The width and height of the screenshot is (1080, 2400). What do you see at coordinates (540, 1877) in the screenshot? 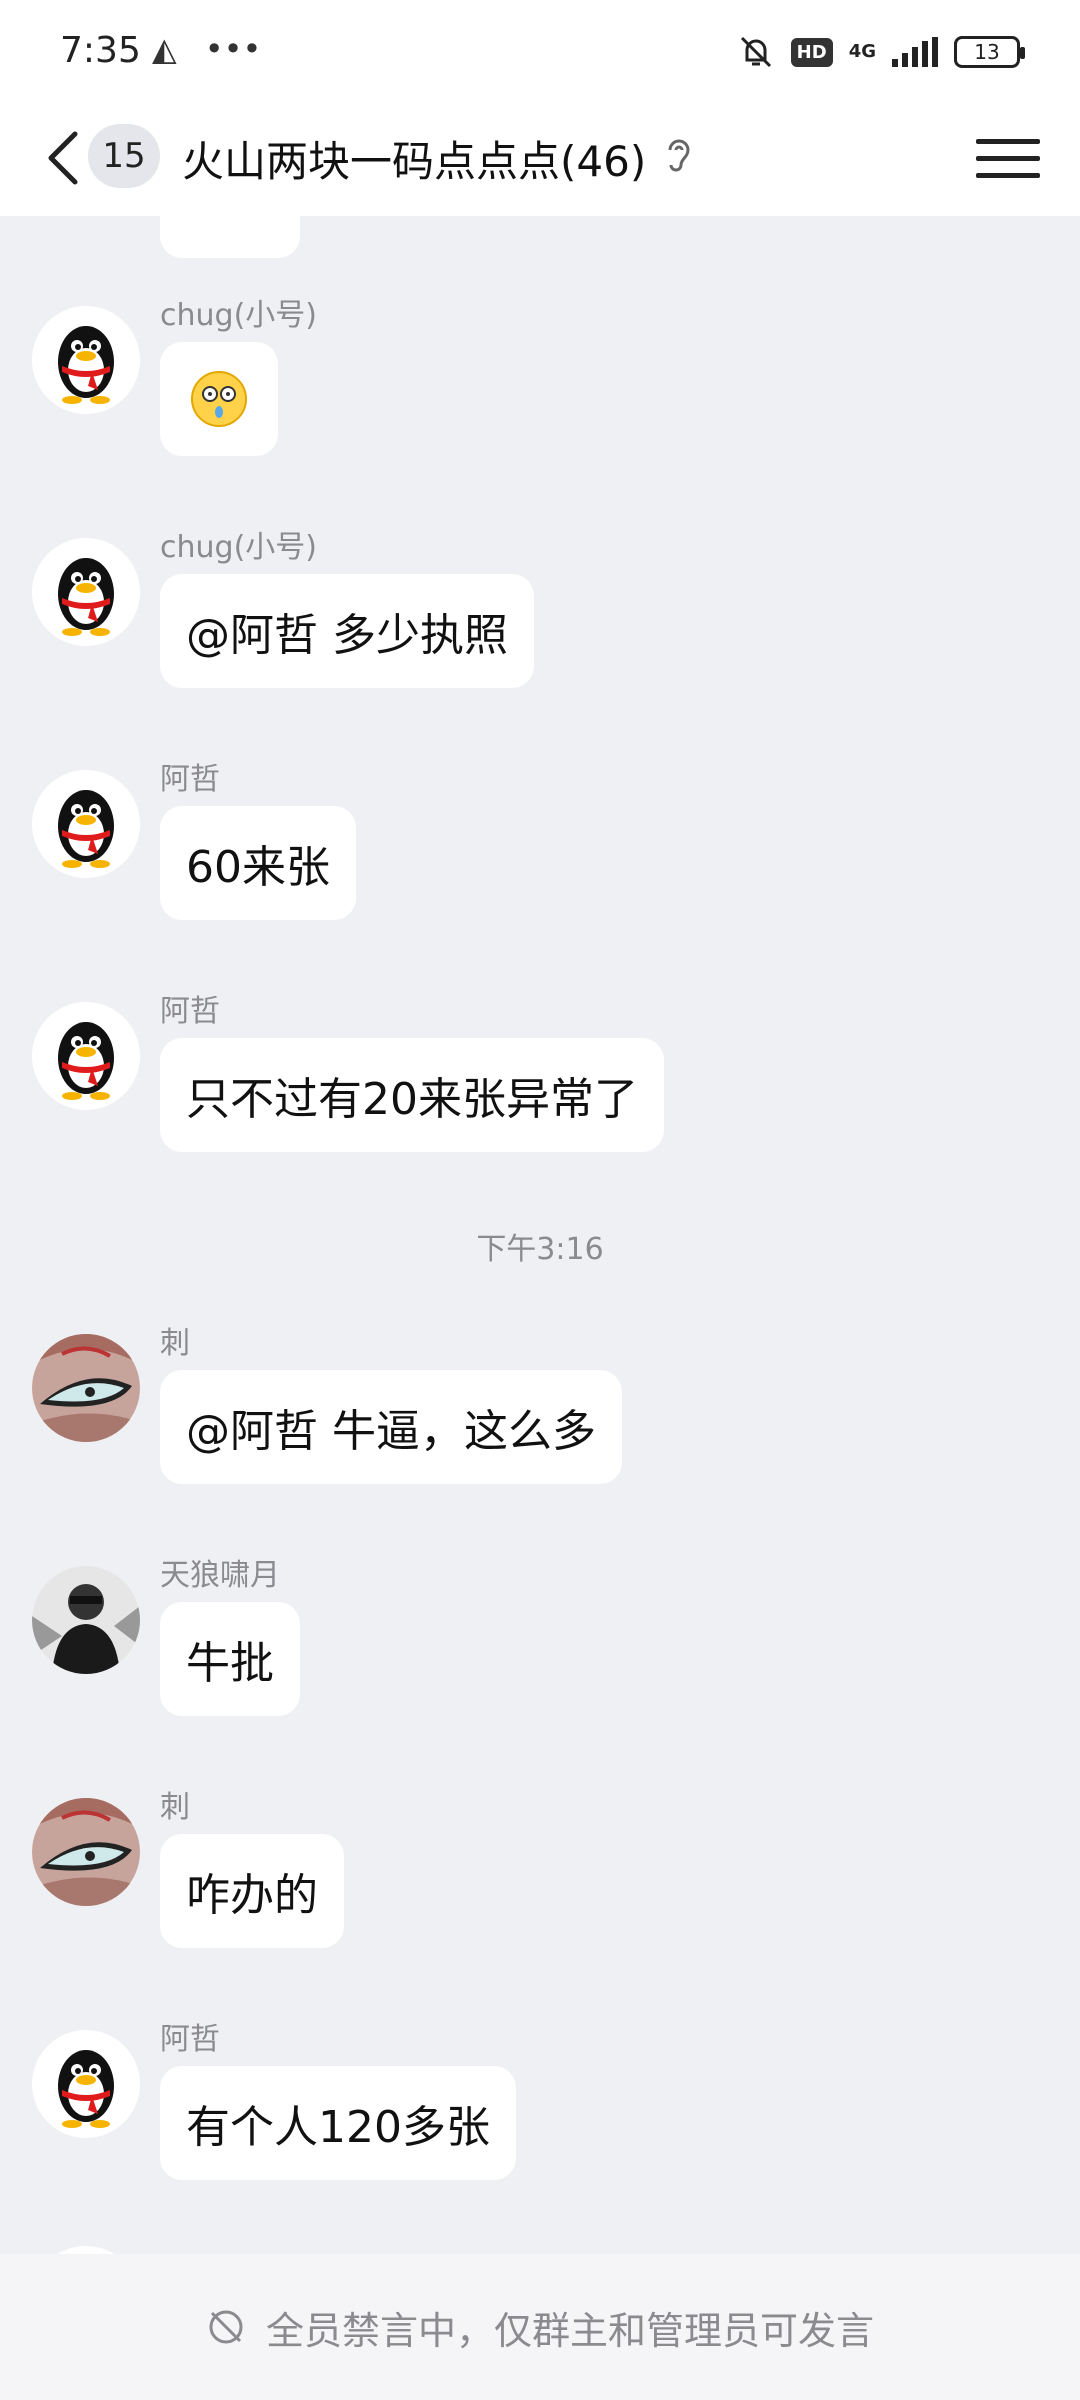
I see `message-item: 刺 咋办的` at bounding box center [540, 1877].